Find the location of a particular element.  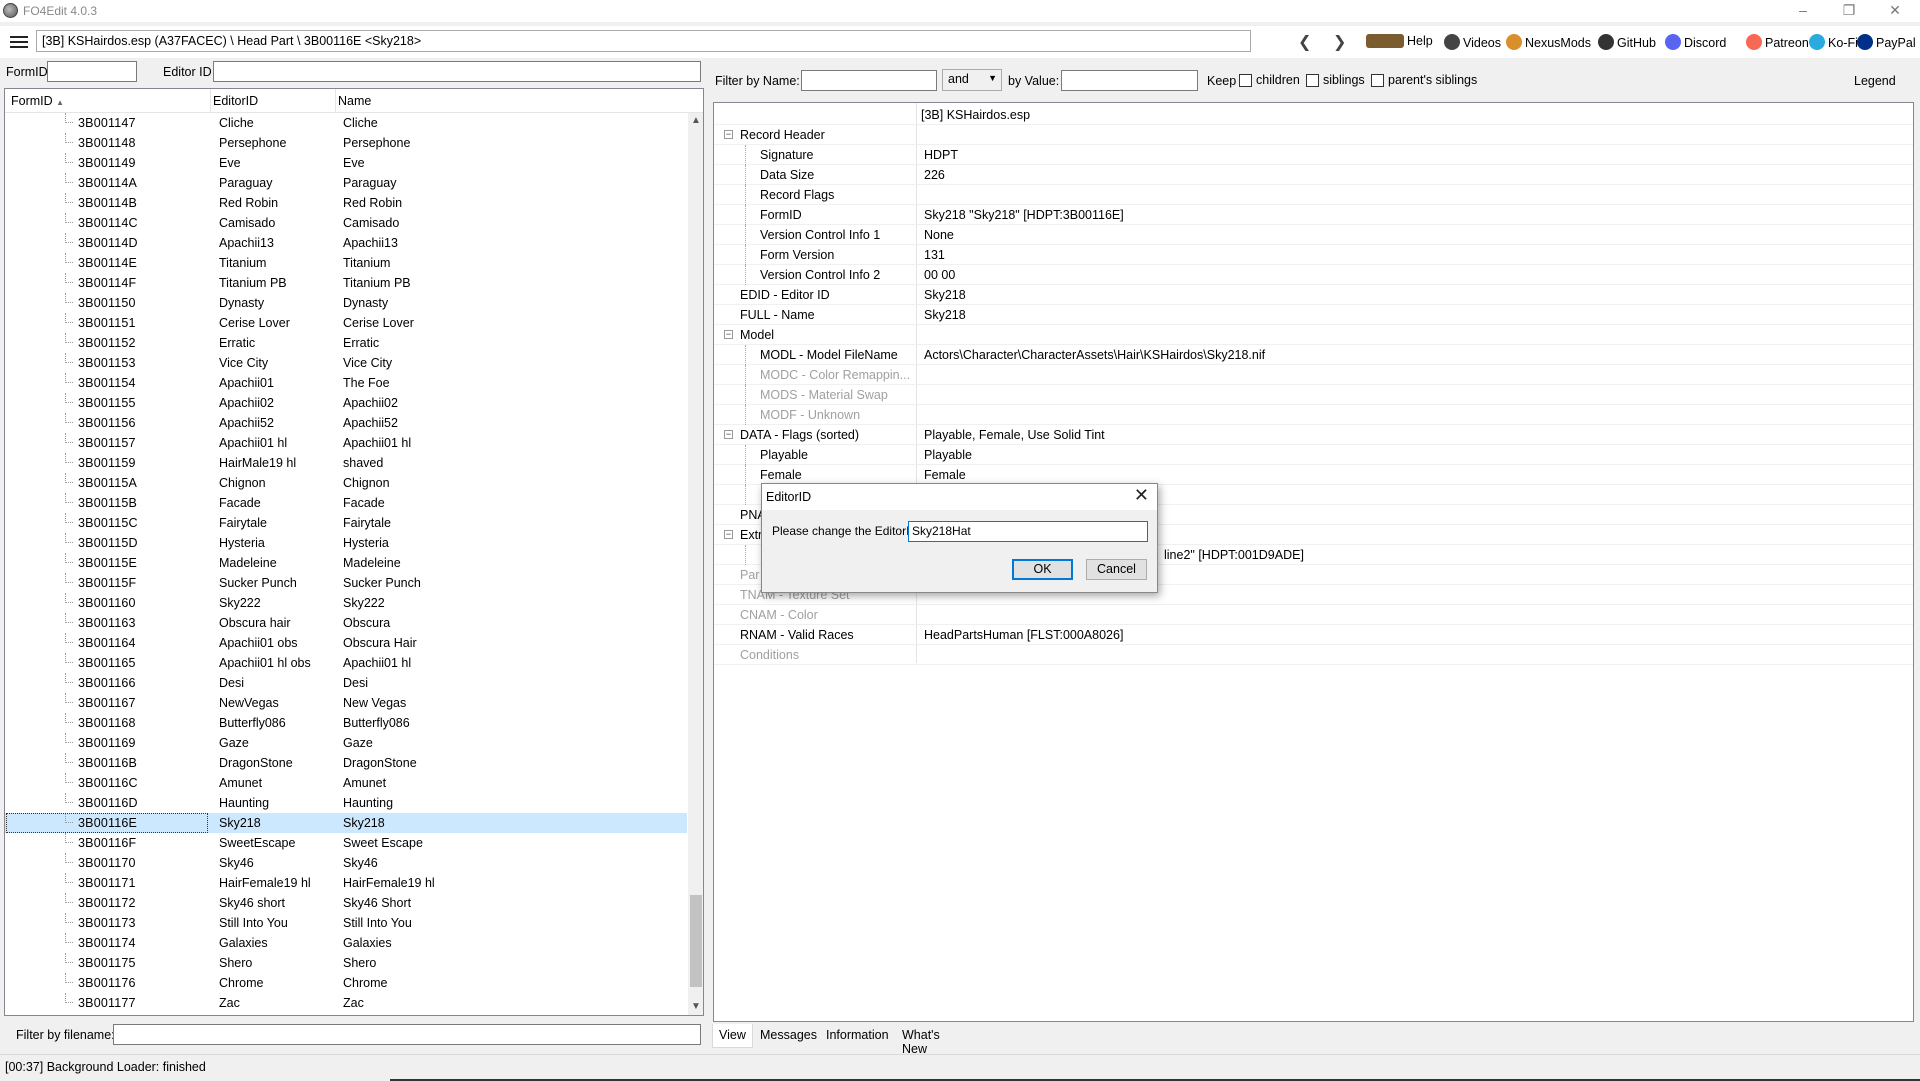

table-row: 3B001172 Sky46 short Sky46 Short is located at coordinates (346, 903).